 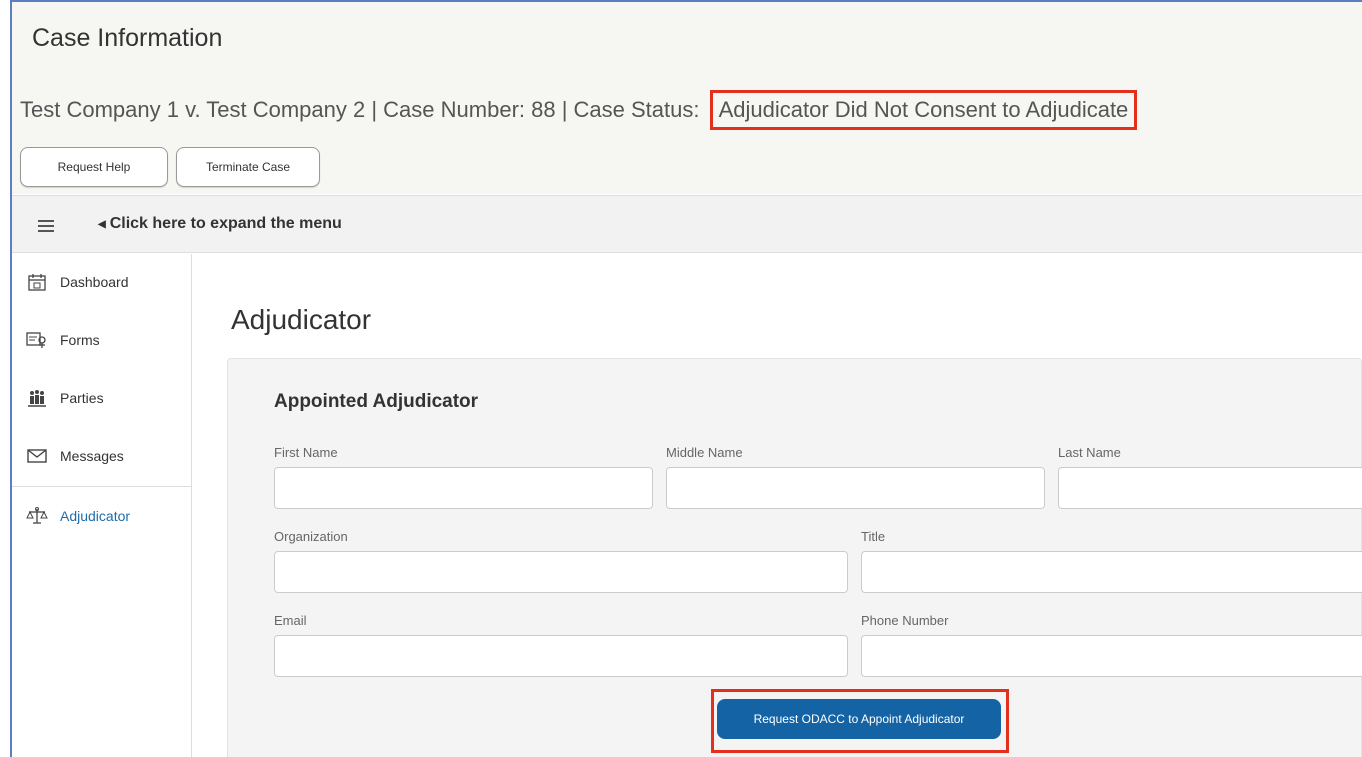 What do you see at coordinates (376, 401) in the screenshot?
I see `card-title: Appointed Adjudicator` at bounding box center [376, 401].